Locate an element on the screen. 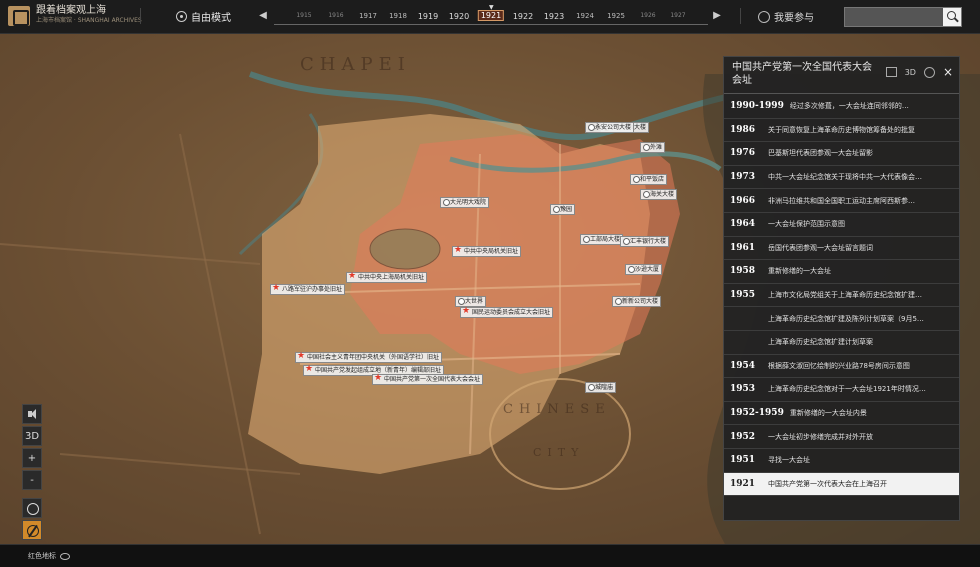 This screenshot has height=567, width=980. event-item: 1961 岳国代表团参观一大会址留言题词 is located at coordinates (841, 249).